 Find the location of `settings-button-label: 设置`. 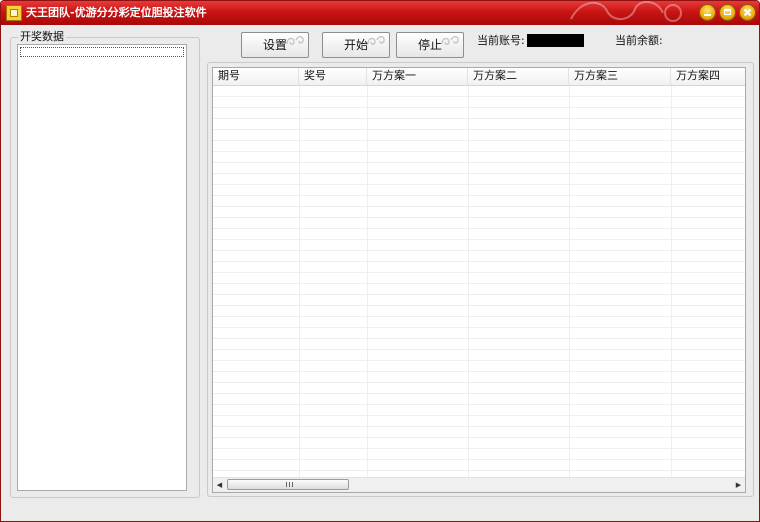

settings-button-label: 设置 is located at coordinates (274, 45).